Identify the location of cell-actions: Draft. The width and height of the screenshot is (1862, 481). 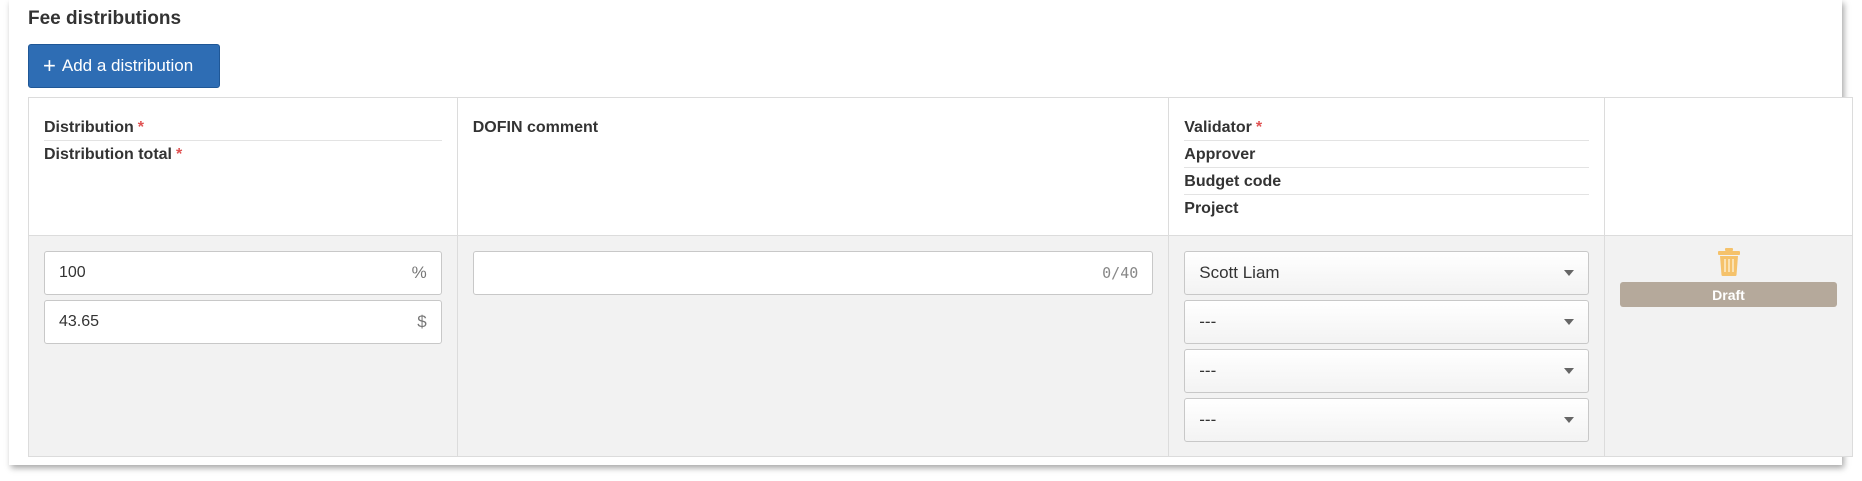
(1728, 346).